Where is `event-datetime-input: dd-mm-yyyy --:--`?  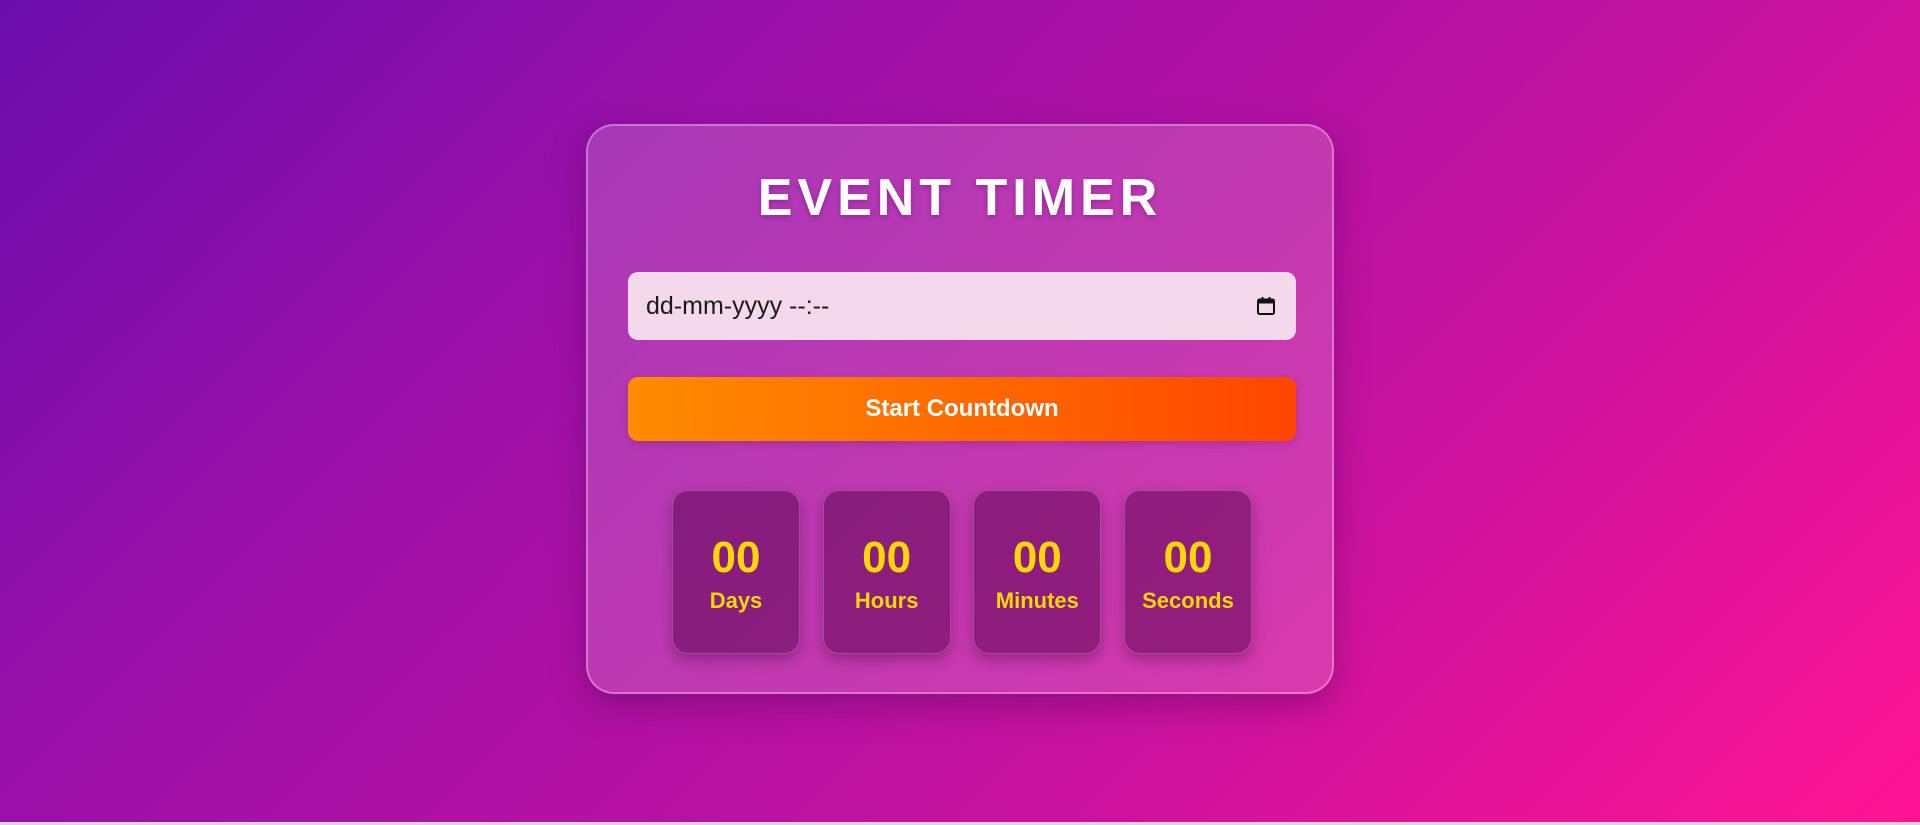 event-datetime-input: dd-mm-yyyy --:-- is located at coordinates (962, 306).